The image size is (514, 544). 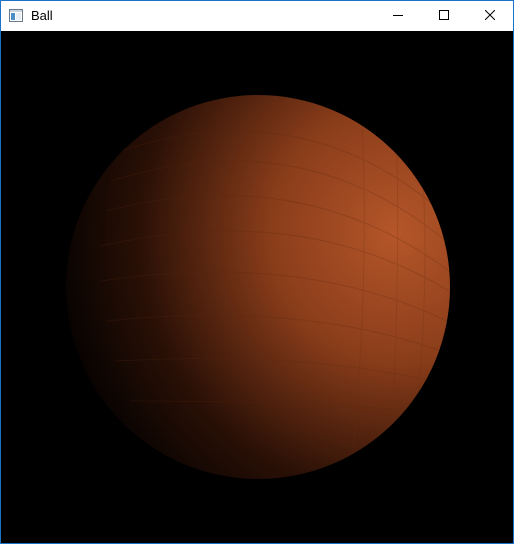 I want to click on close-button, so click(x=490, y=16).